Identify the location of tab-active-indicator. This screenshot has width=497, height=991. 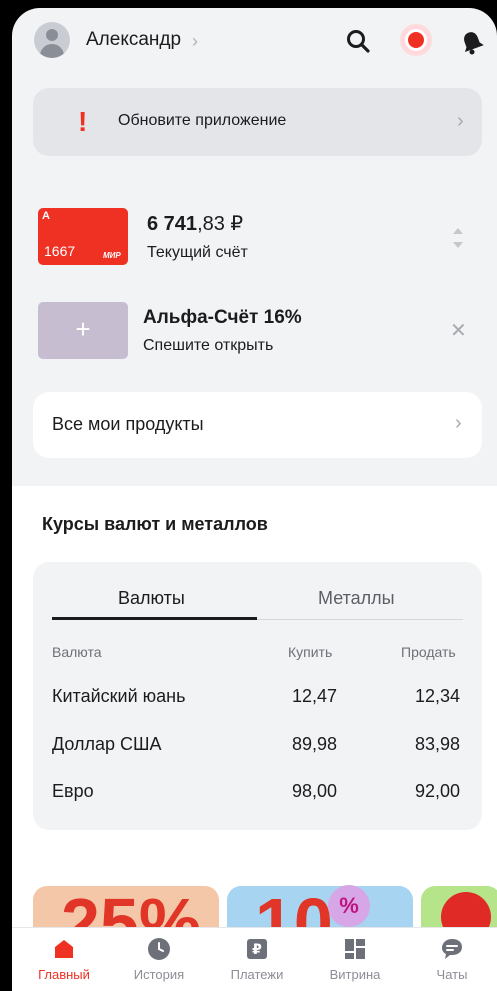
(154, 618).